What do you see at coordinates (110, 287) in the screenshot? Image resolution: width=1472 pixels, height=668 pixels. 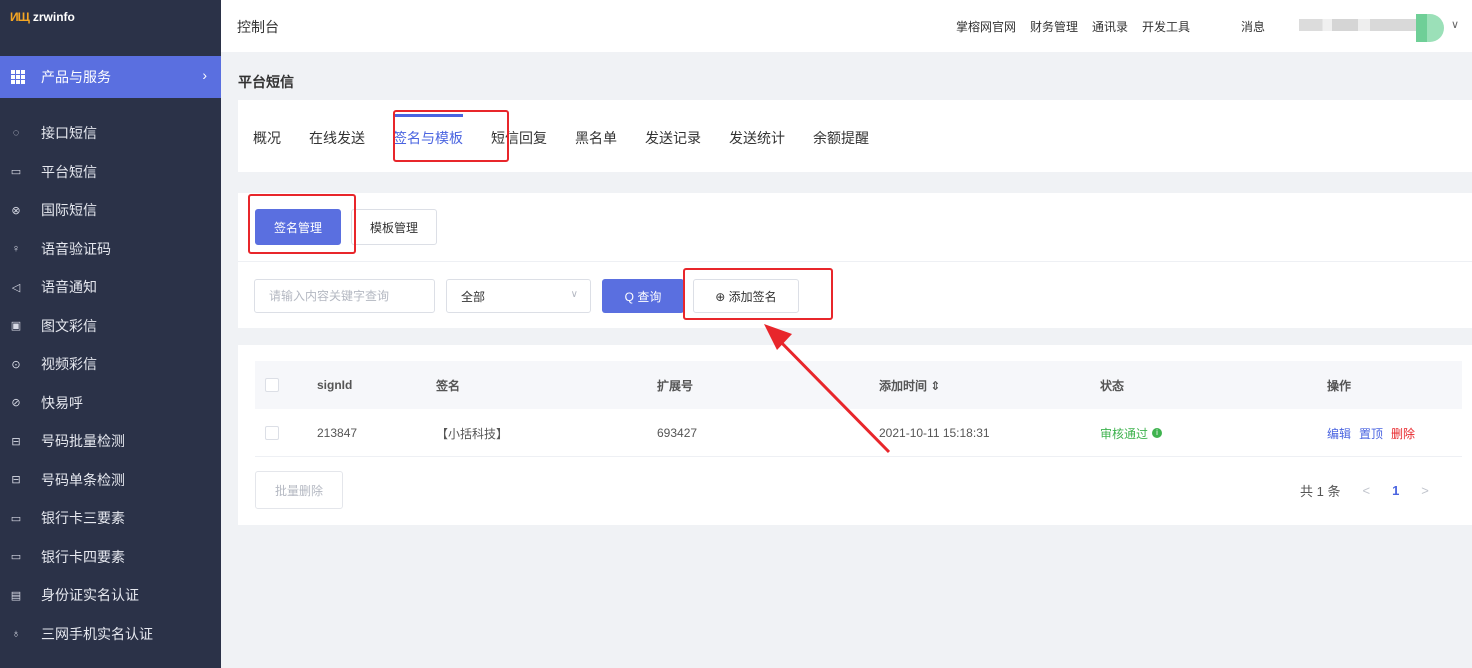 I see `sidebar-item-voice-notice: ◁ 语音通知` at bounding box center [110, 287].